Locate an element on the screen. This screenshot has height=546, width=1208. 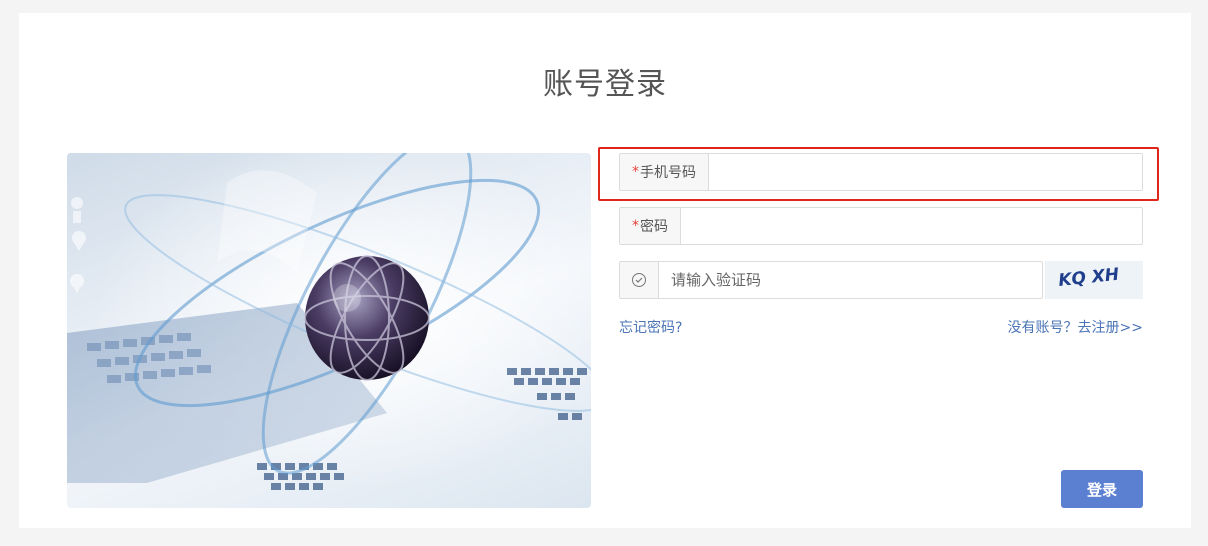
password-input is located at coordinates (911, 226).